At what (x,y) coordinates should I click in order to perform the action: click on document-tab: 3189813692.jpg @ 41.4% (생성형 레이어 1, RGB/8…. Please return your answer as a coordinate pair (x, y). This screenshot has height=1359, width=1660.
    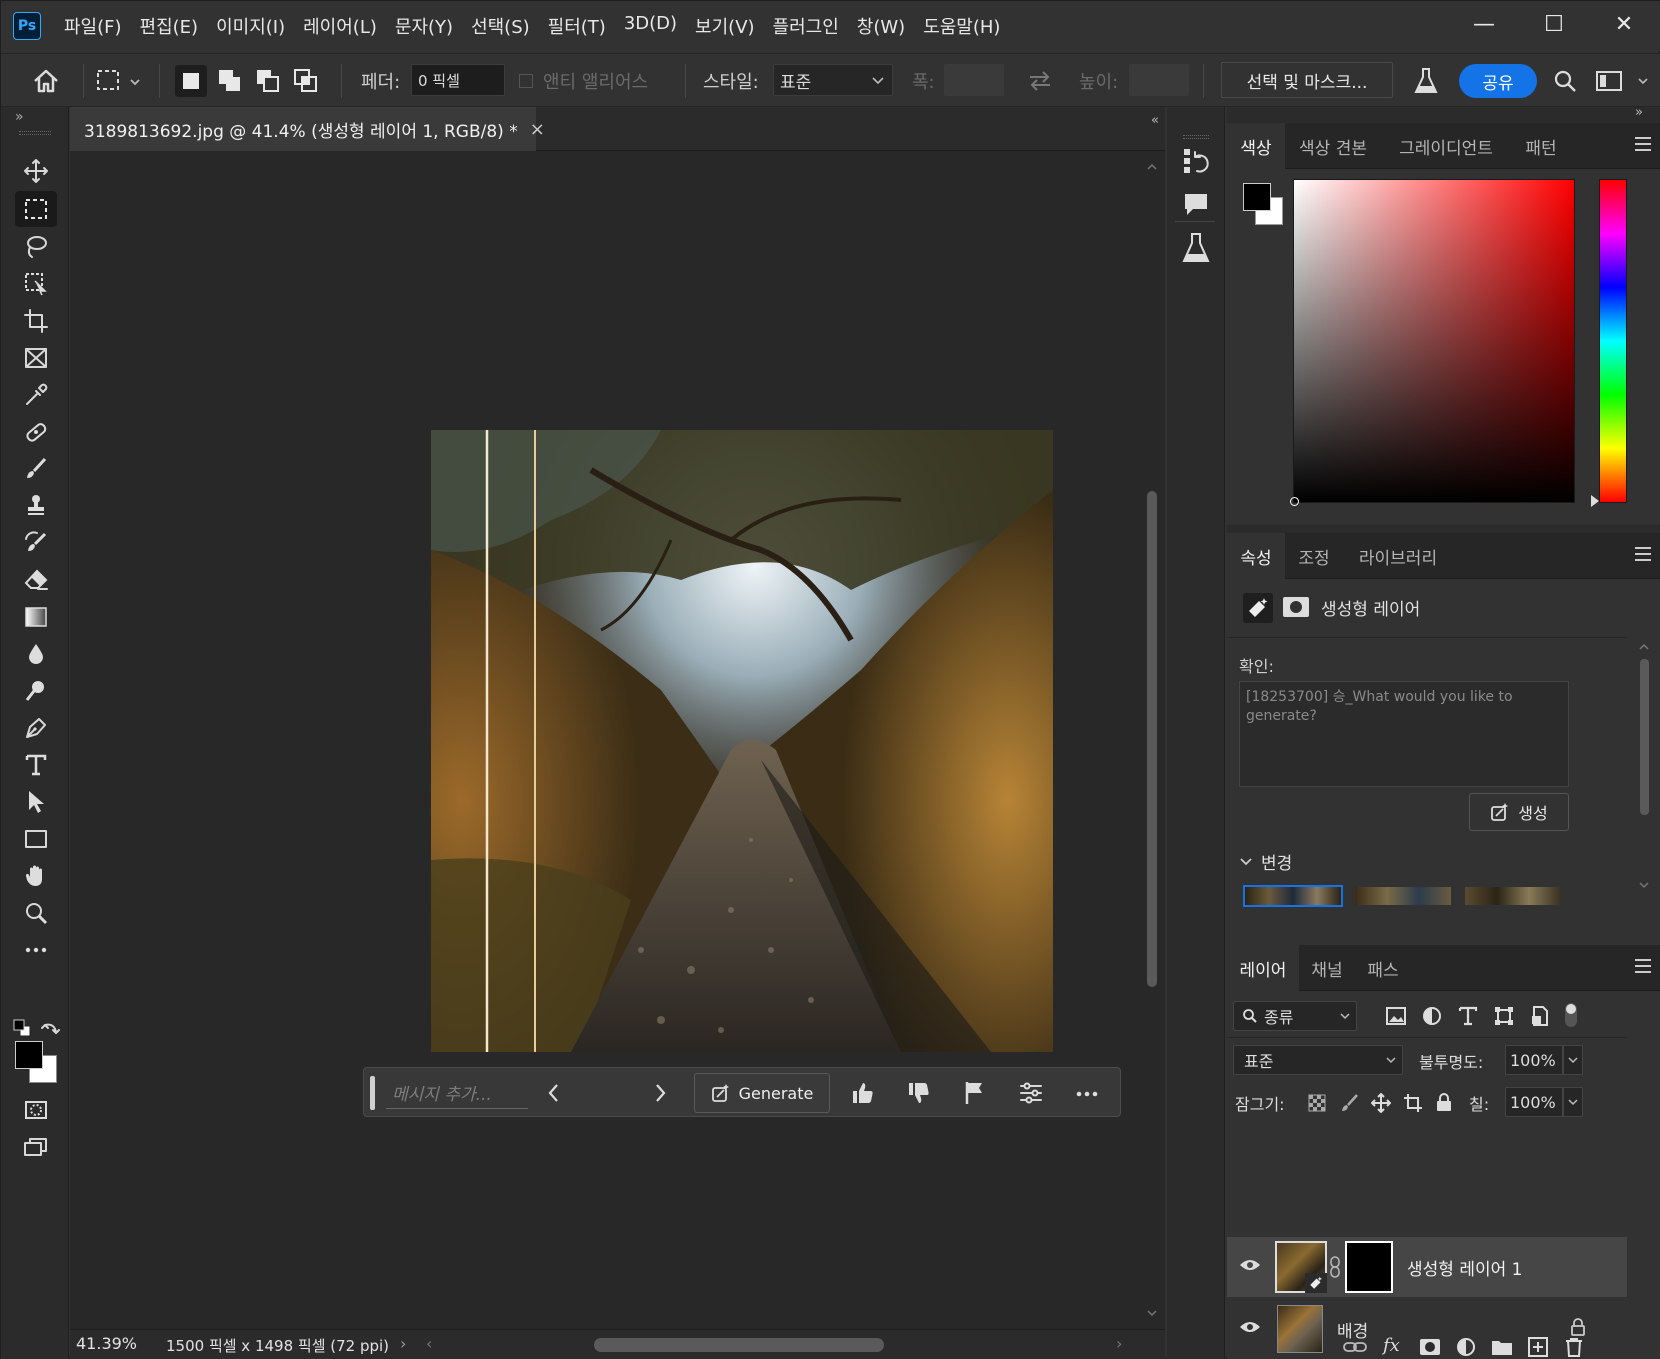
    Looking at the image, I should click on (307, 129).